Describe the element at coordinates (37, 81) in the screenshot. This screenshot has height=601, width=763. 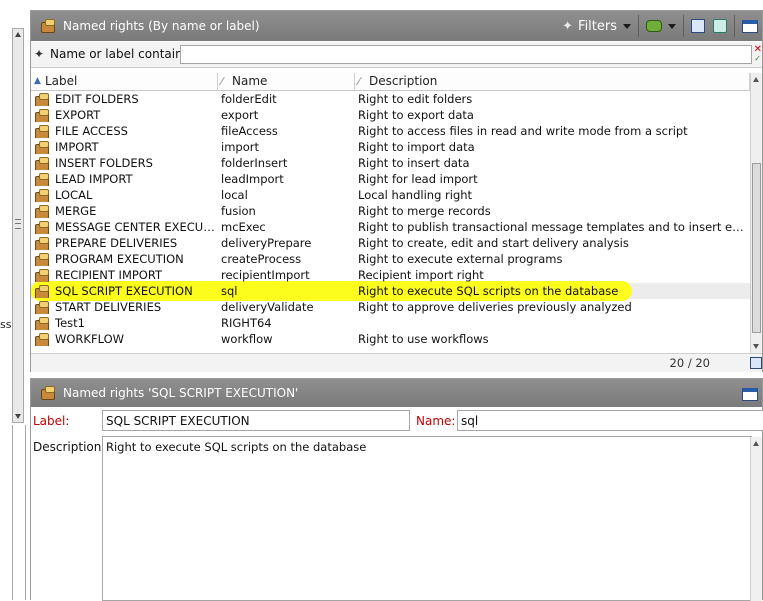
I see `sort-ascending-icon: ▲` at that location.